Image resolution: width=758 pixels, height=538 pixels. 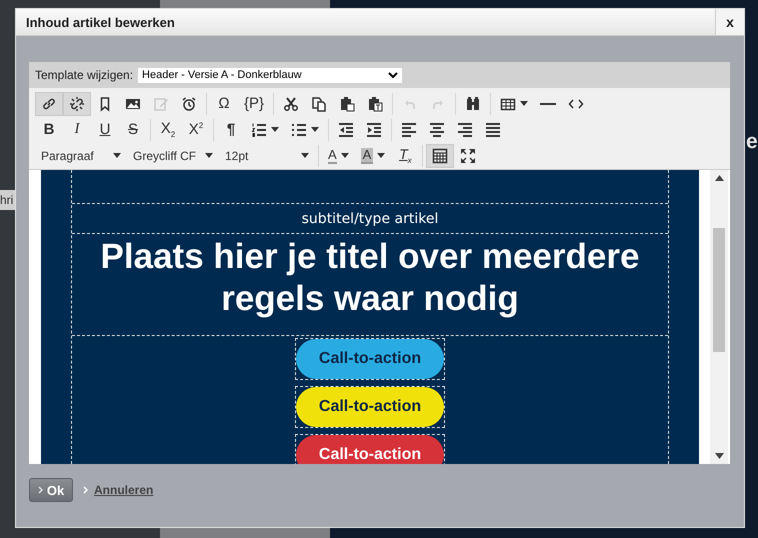 What do you see at coordinates (49, 130) in the screenshot?
I see `format-button: B` at bounding box center [49, 130].